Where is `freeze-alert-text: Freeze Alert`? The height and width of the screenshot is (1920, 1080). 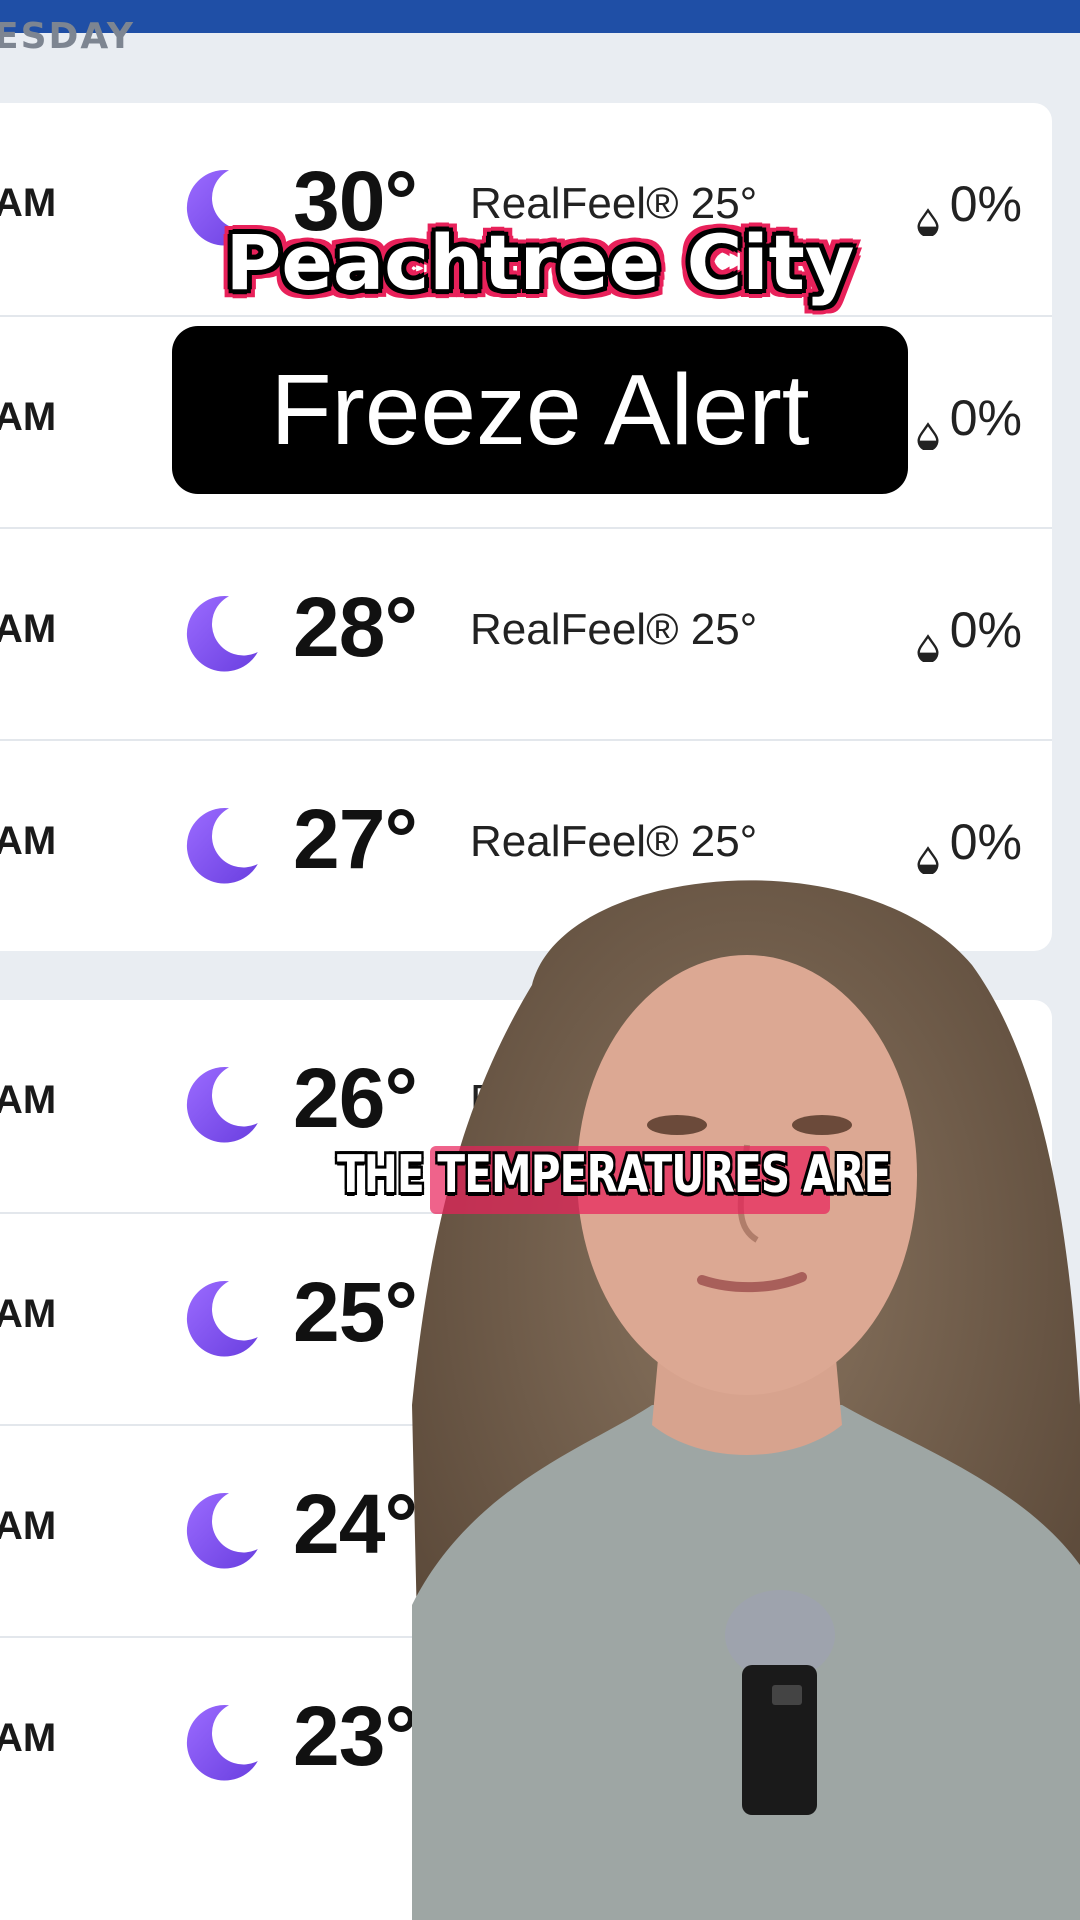 freeze-alert-text: Freeze Alert is located at coordinates (540, 409).